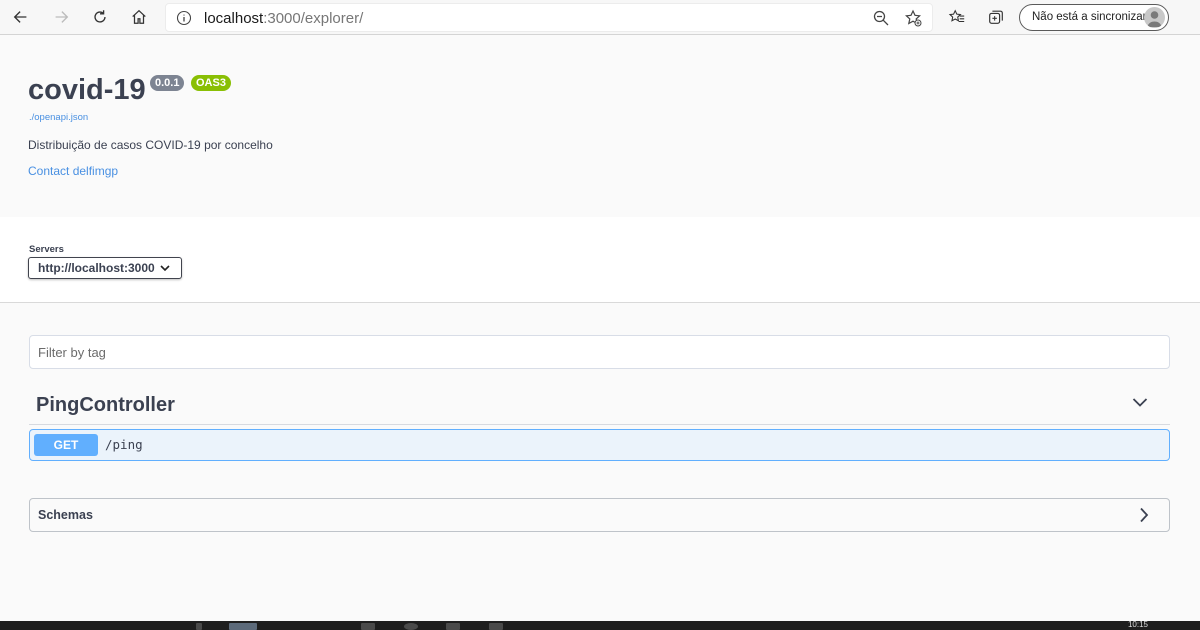 Image resolution: width=1200 pixels, height=630 pixels. What do you see at coordinates (66, 445) in the screenshot?
I see `http-method-badge: GET` at bounding box center [66, 445].